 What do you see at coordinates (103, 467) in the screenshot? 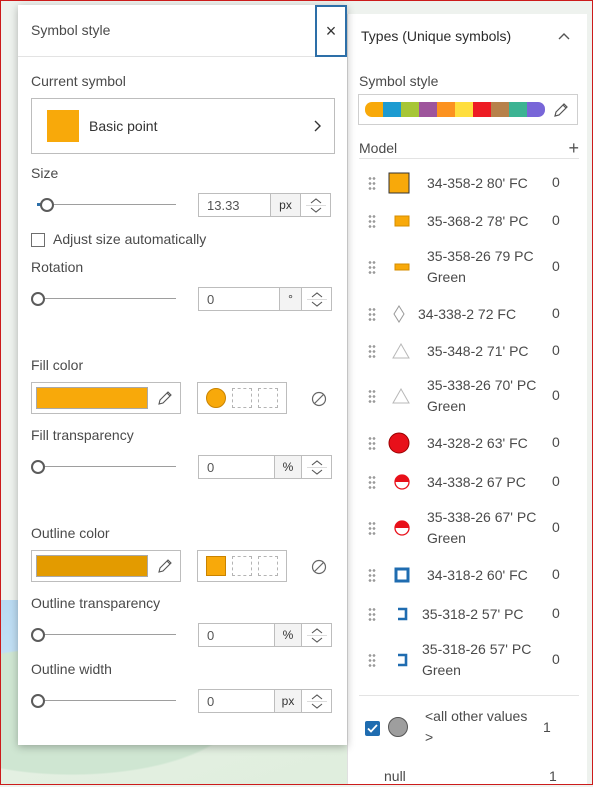
I see `fill-transparency-slider` at bounding box center [103, 467].